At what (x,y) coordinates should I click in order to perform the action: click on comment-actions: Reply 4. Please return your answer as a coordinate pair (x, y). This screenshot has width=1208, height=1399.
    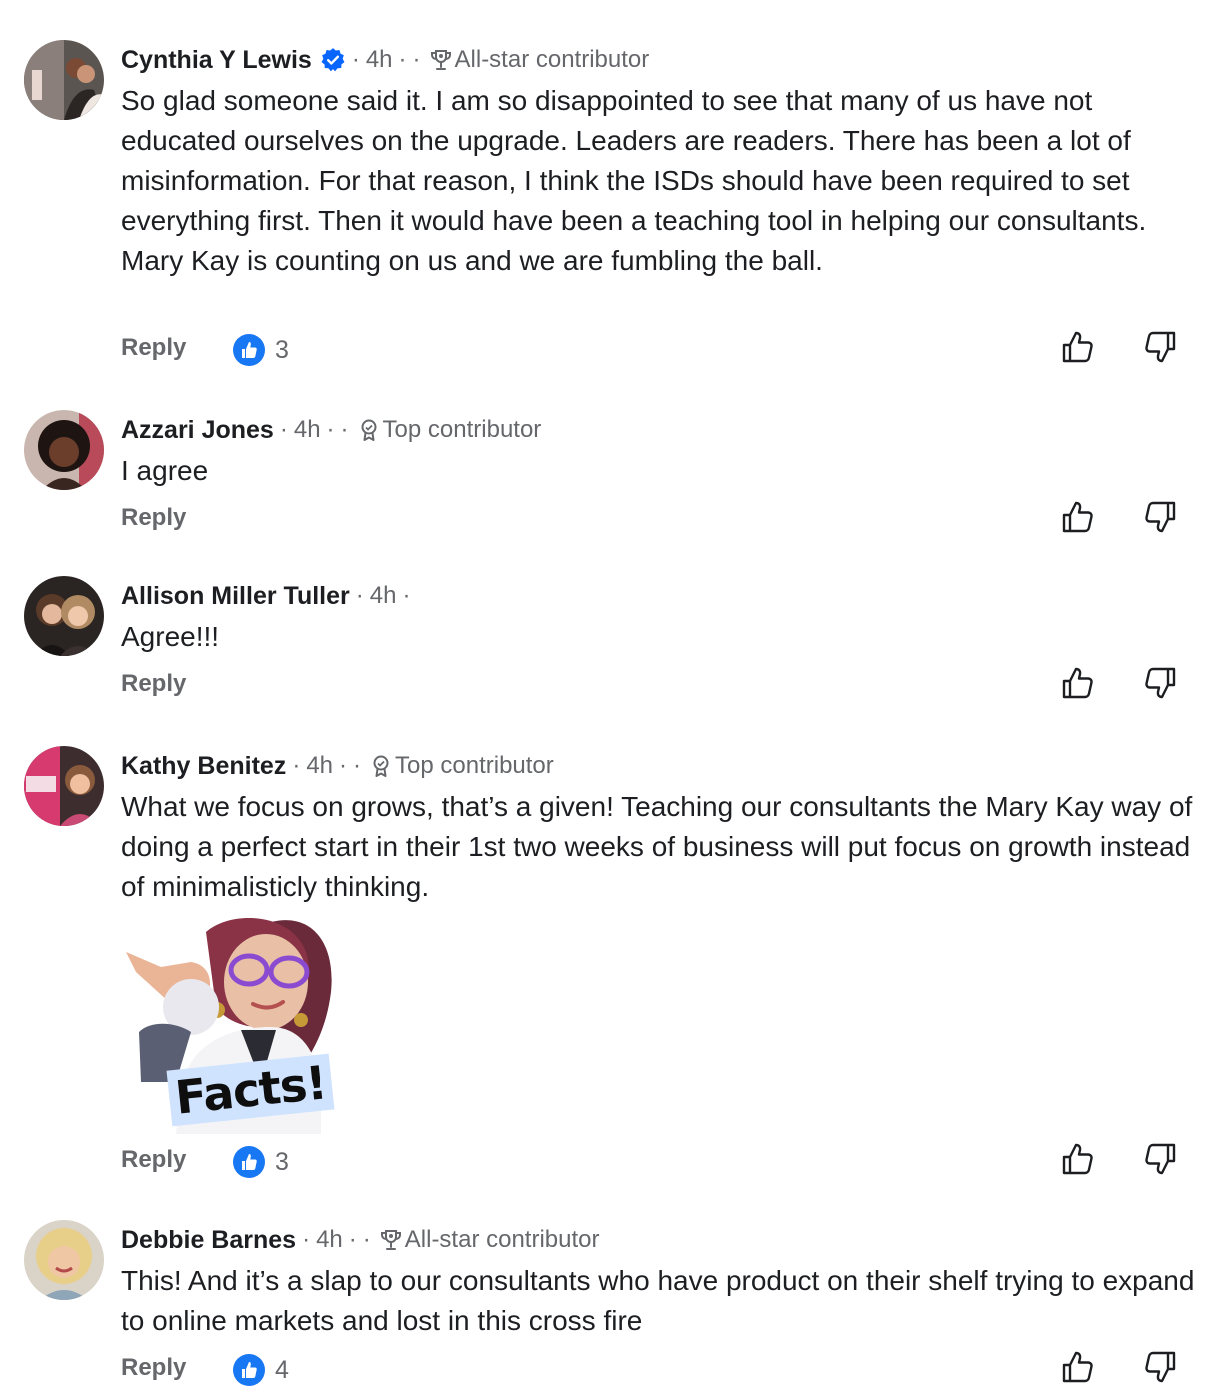
    Looking at the image, I should click on (664, 1370).